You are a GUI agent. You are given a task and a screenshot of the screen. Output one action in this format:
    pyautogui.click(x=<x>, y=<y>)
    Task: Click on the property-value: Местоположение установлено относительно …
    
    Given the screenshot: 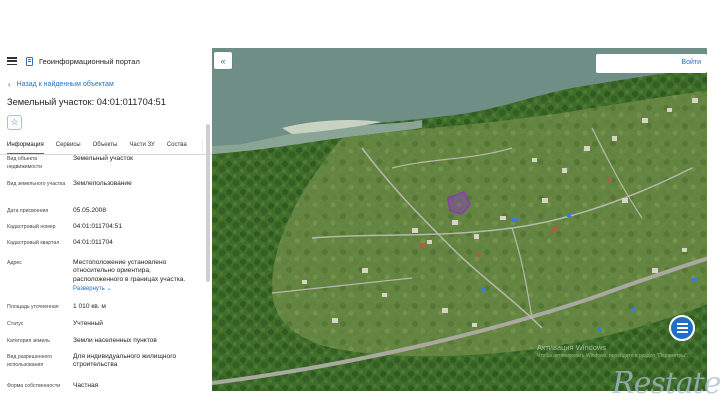 What is the action you would take?
    pyautogui.click(x=129, y=271)
    